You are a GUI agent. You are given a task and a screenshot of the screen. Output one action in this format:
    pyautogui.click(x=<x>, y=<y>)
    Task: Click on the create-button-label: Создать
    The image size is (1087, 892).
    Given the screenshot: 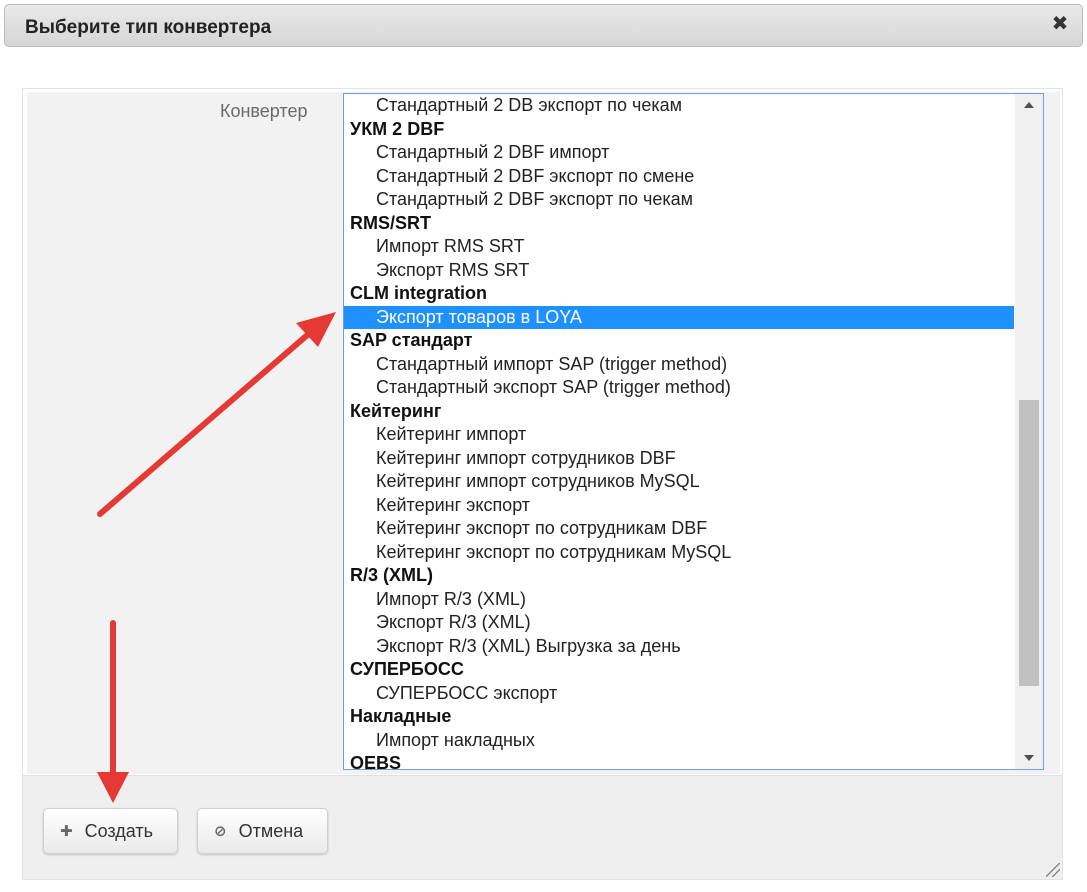 What is the action you would take?
    pyautogui.click(x=118, y=830)
    